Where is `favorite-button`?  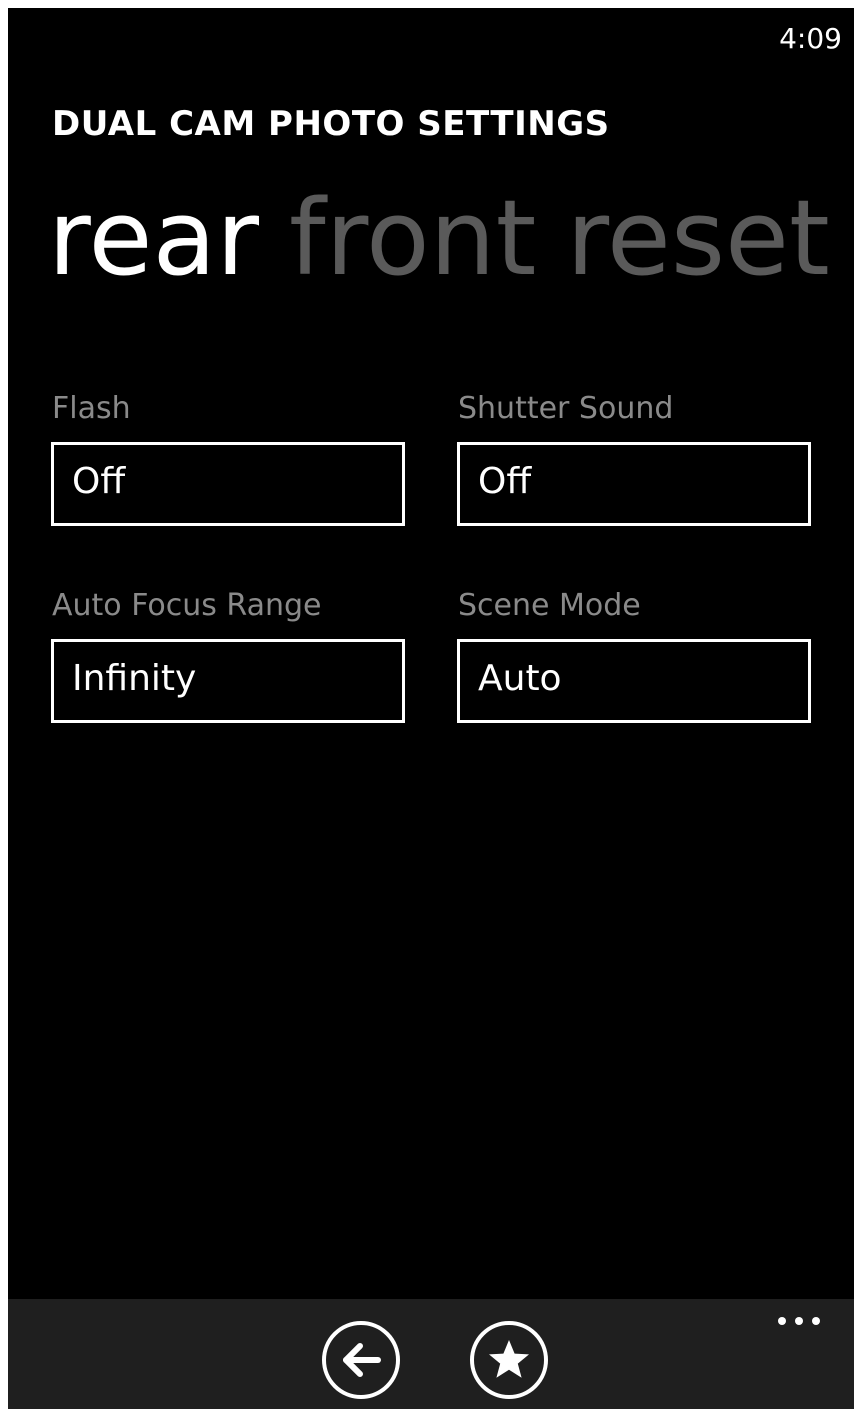
favorite-button is located at coordinates (509, 1360).